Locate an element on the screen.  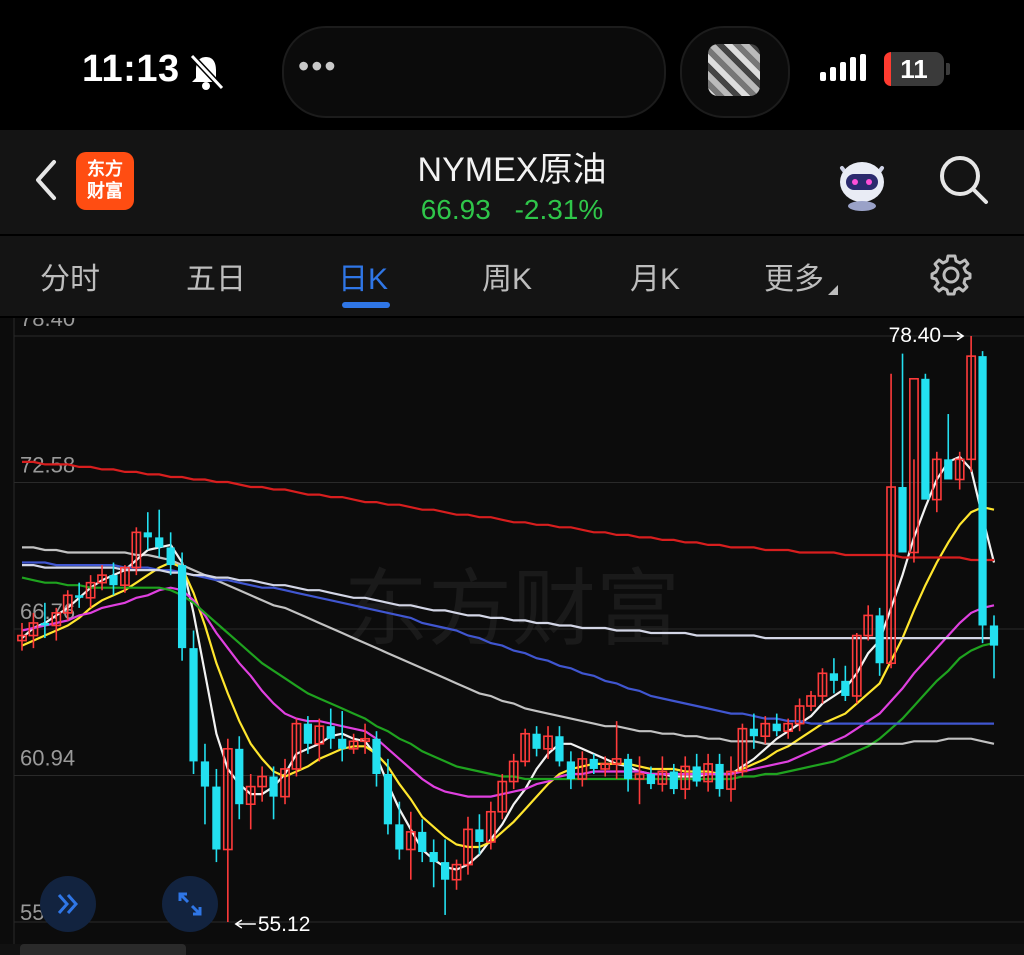
tab-weekly-k: 周K is located at coordinates (507, 276).